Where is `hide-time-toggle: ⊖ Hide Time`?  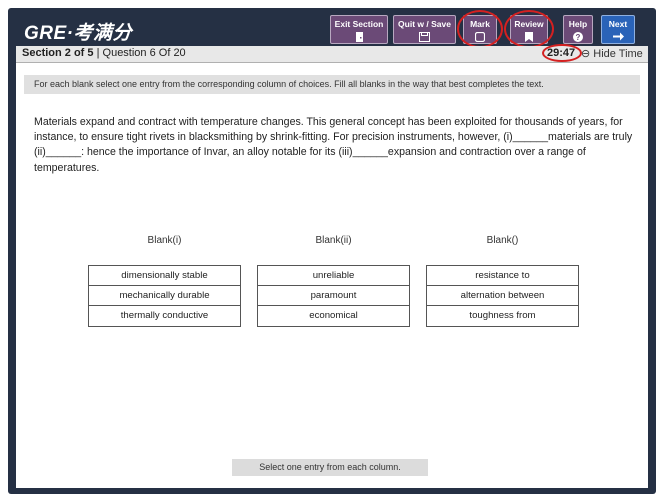
hide-time-toggle: ⊖ Hide Time is located at coordinates (612, 53).